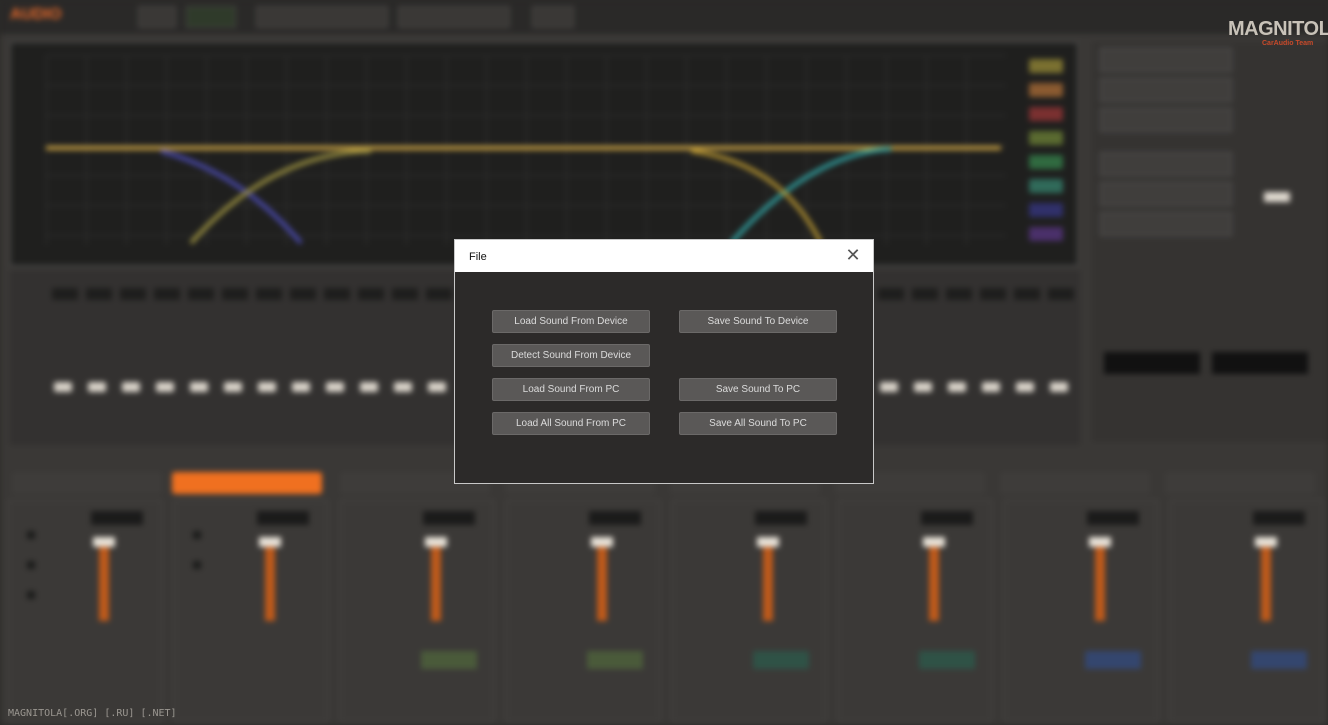 Image resolution: width=1328 pixels, height=725 pixels. Describe the element at coordinates (1288, 43) in the screenshot. I see `watermark-brand-sub: CarAudio Team` at that location.